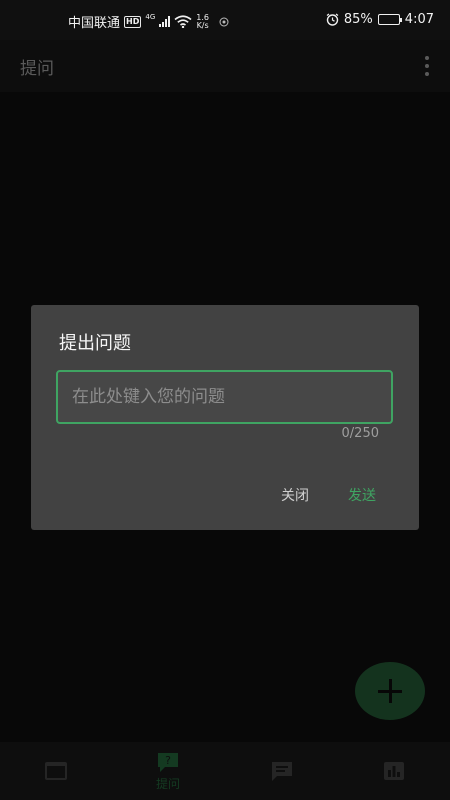 Image resolution: width=450 pixels, height=800 pixels. What do you see at coordinates (224, 397) in the screenshot?
I see `question-input` at bounding box center [224, 397].